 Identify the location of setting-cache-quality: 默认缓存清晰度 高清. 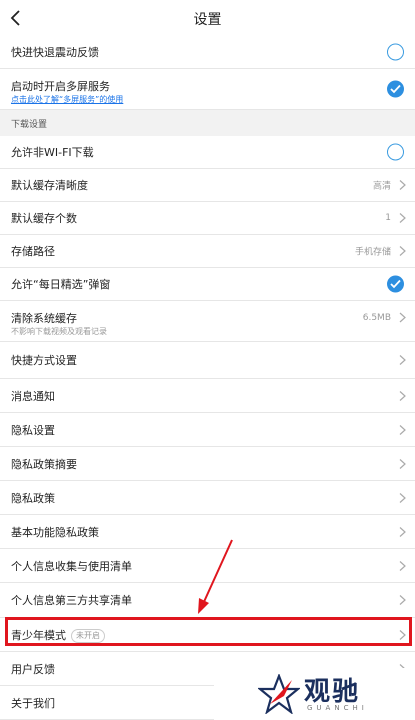
(207, 185).